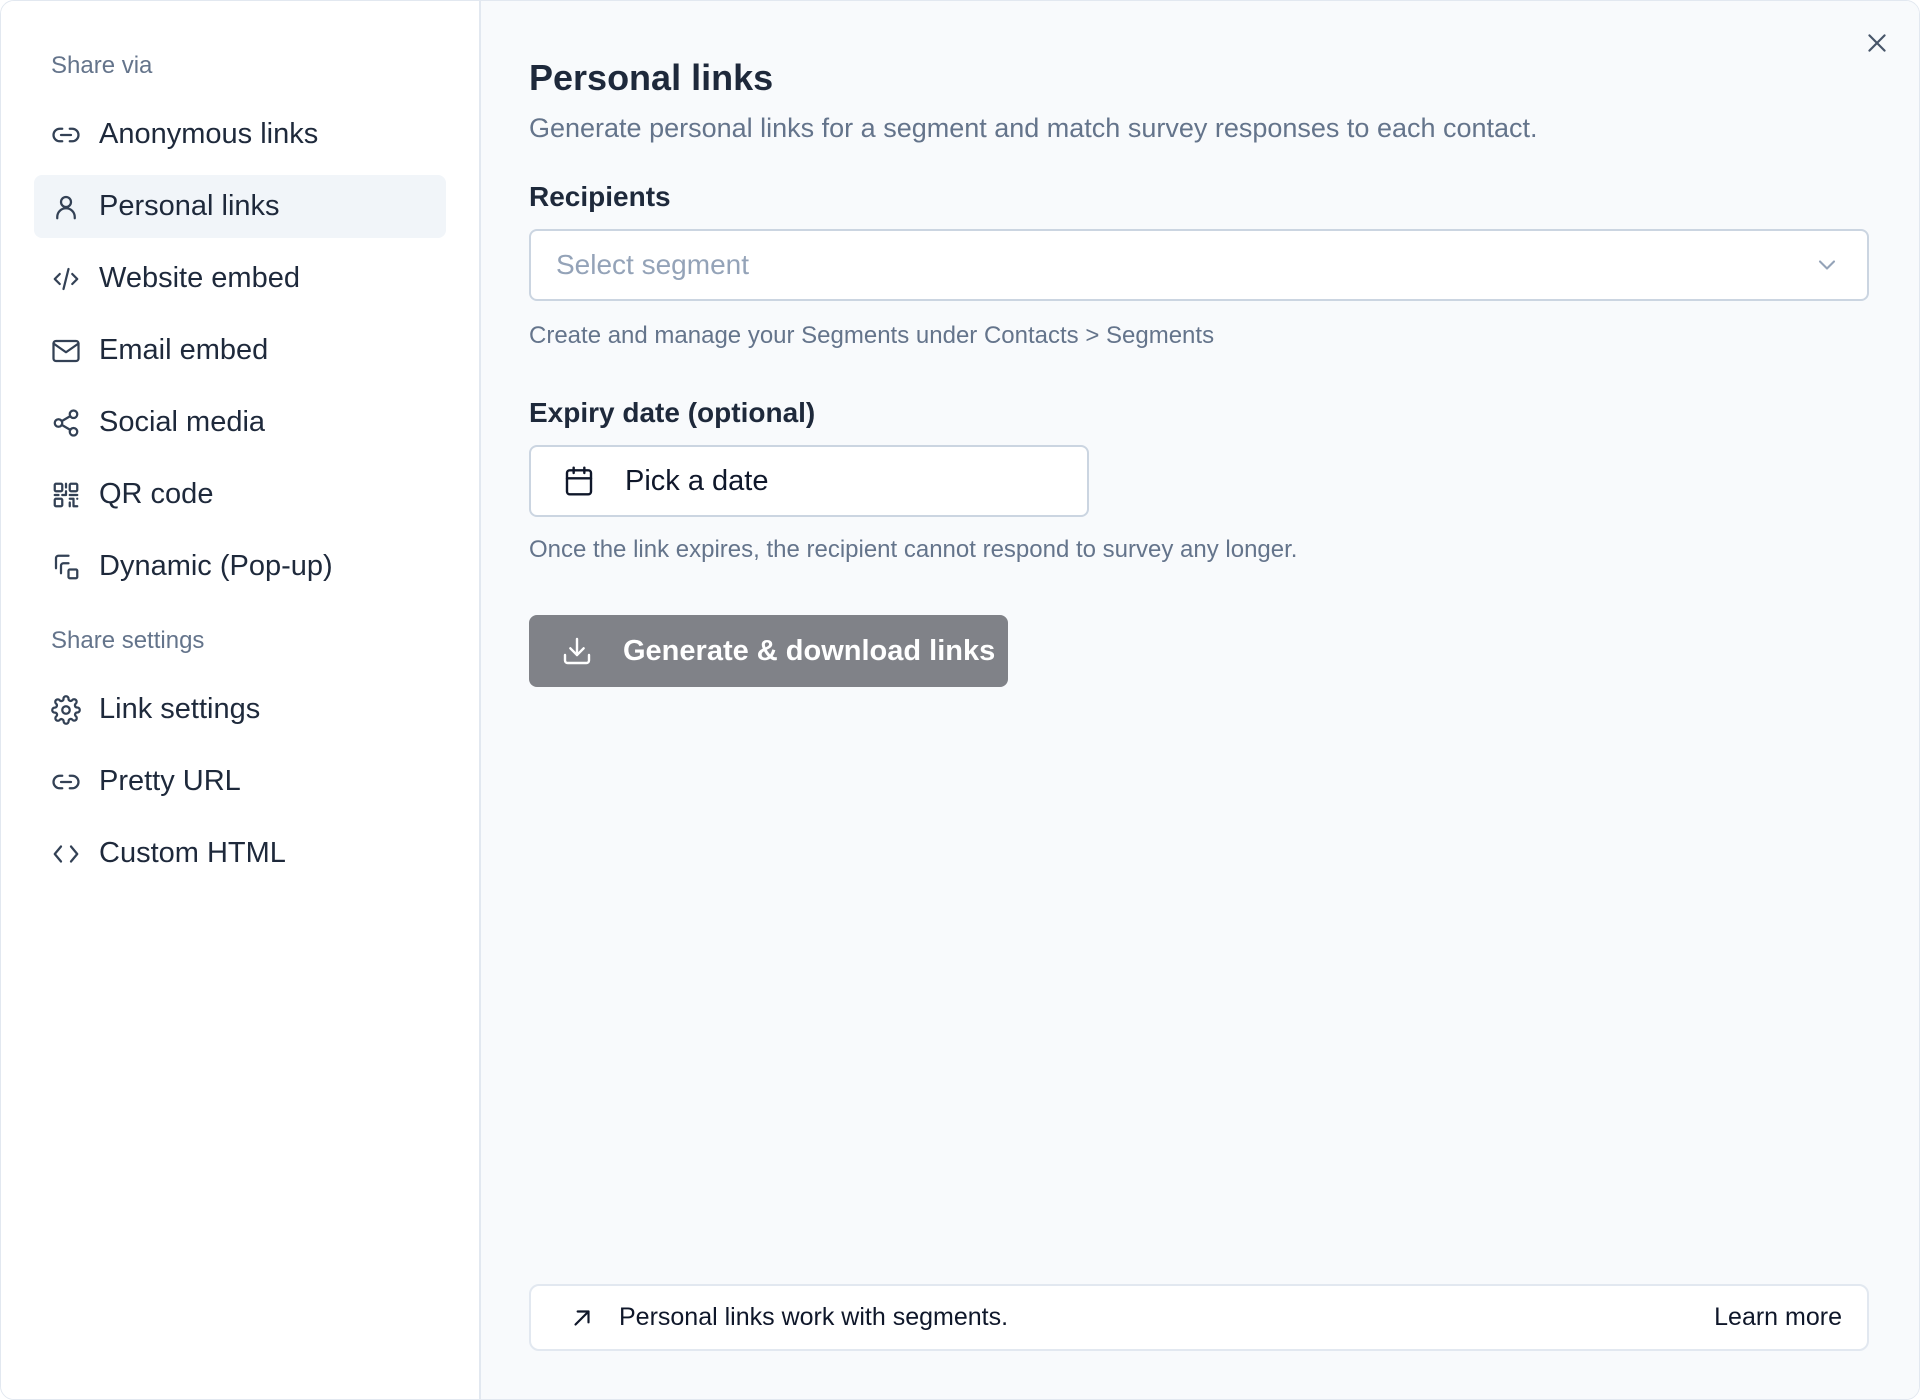  I want to click on sidebar-item-email-embed: Email embed, so click(240, 350).